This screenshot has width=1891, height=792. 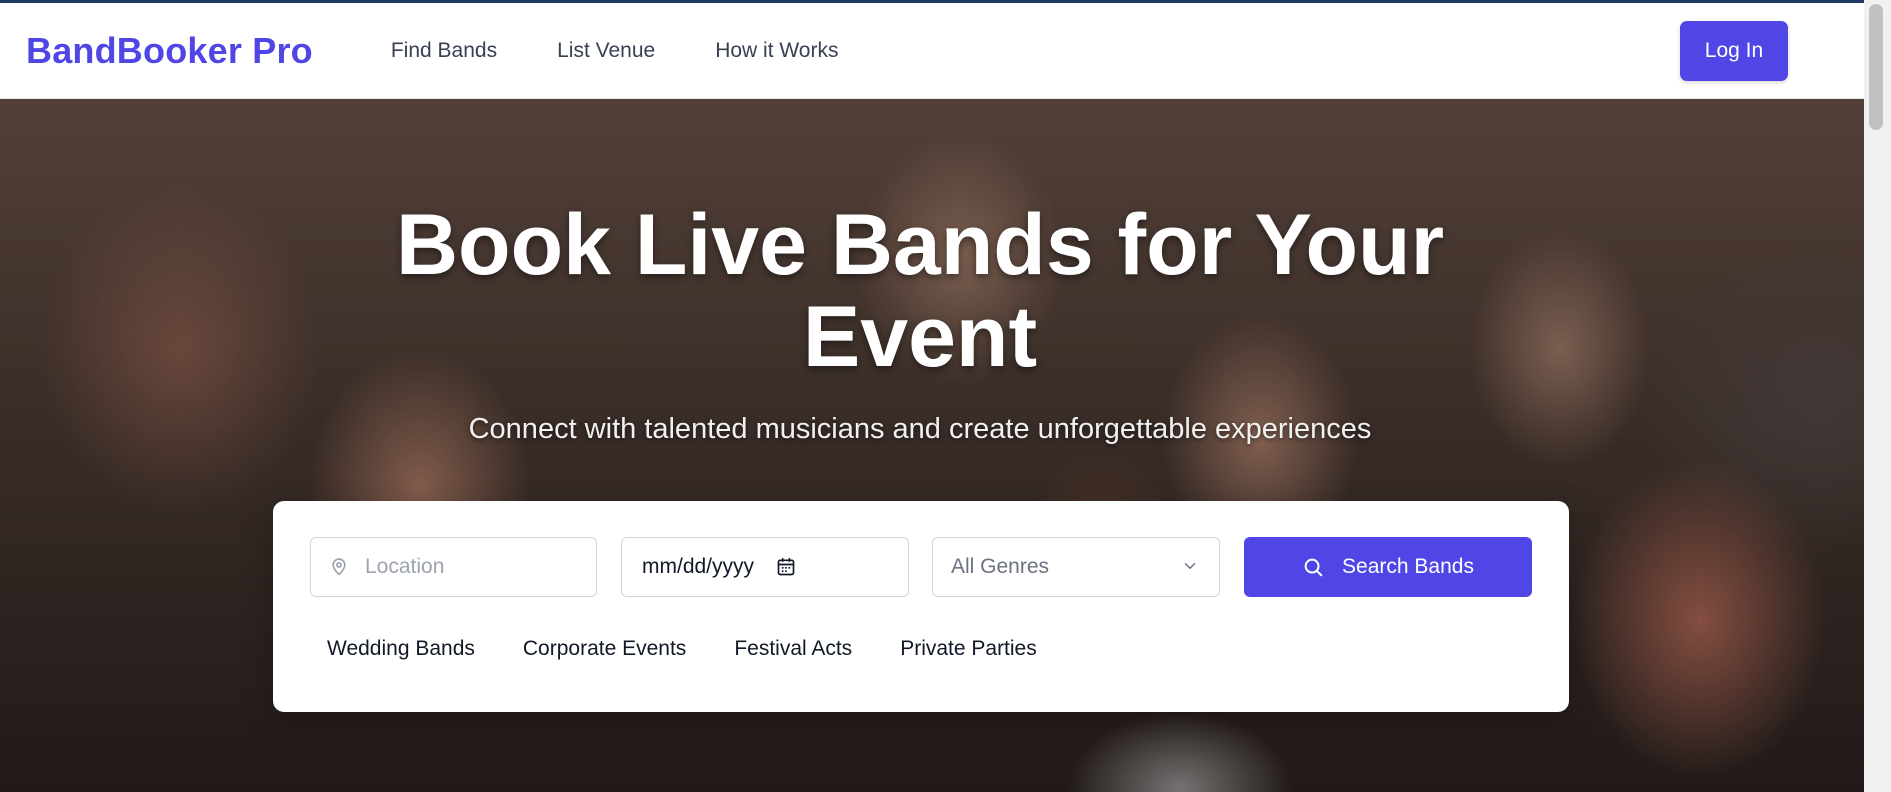 What do you see at coordinates (405, 566) in the screenshot?
I see `location-placeholder: Location` at bounding box center [405, 566].